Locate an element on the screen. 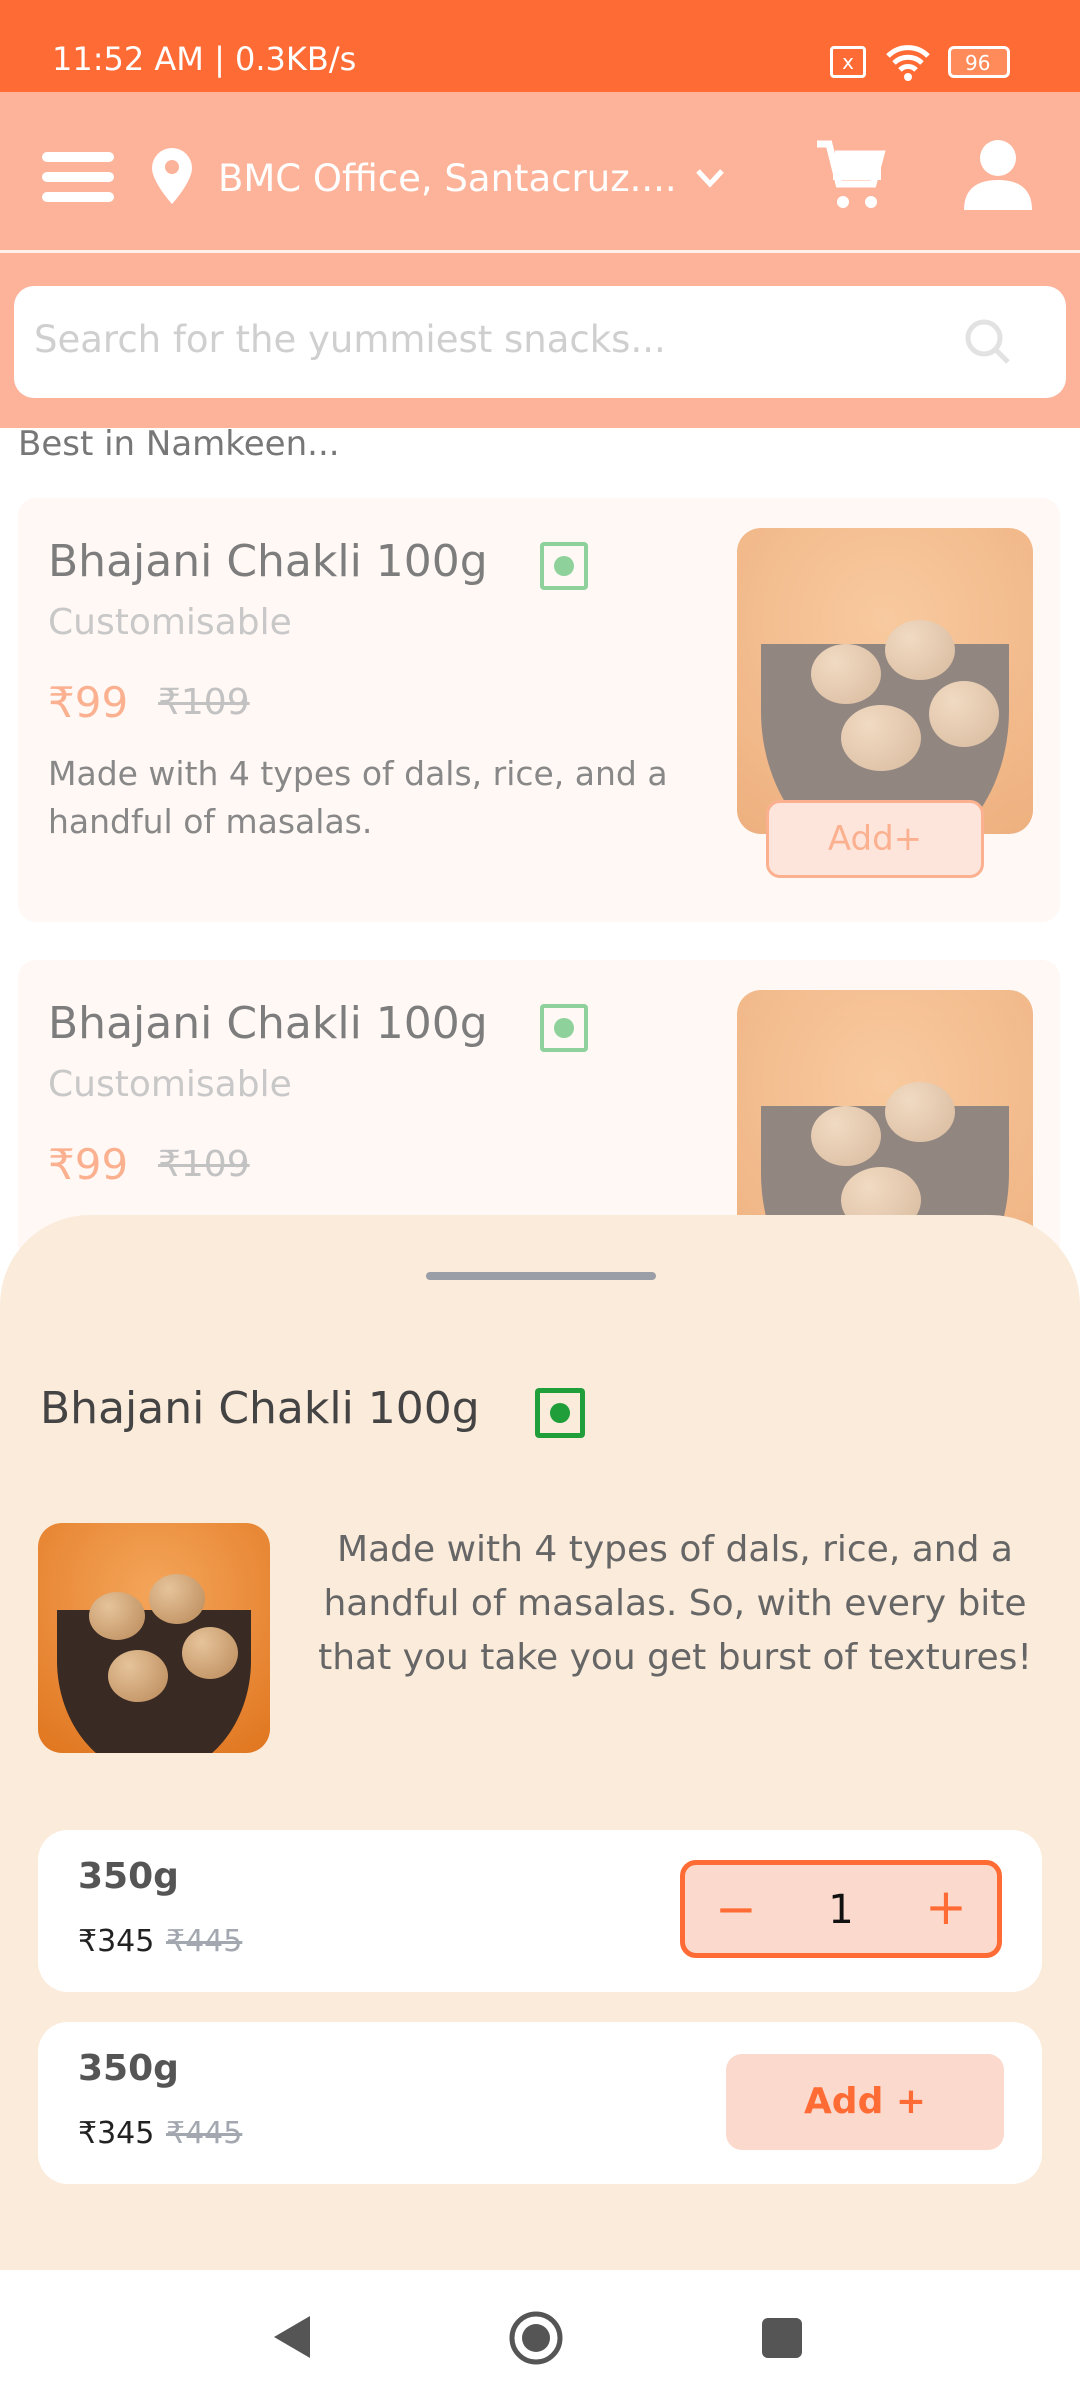  variant-option: 350g ₹345 ₹445 − 1 + is located at coordinates (540, 1911).